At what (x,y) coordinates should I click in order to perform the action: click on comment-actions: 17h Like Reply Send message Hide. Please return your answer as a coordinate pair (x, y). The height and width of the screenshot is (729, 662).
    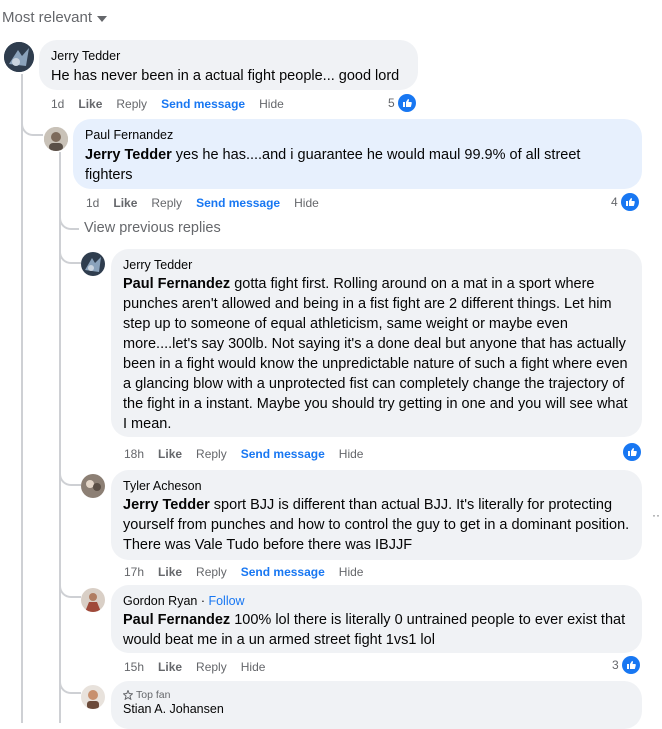
    Looking at the image, I should click on (243, 572).